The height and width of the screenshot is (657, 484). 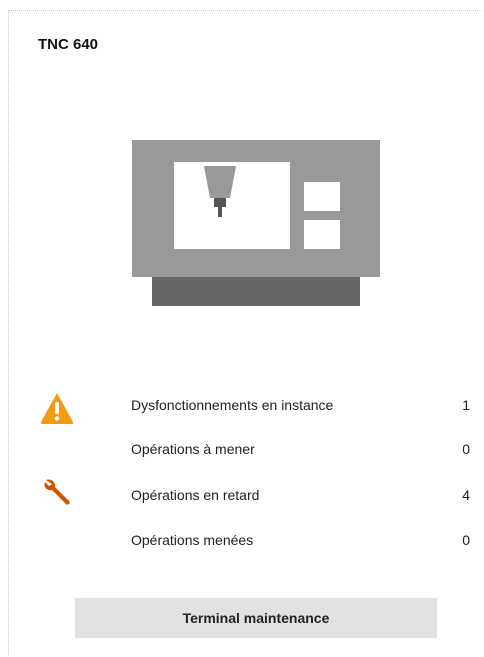 What do you see at coordinates (68, 44) in the screenshot?
I see `machine-title: TNC 640` at bounding box center [68, 44].